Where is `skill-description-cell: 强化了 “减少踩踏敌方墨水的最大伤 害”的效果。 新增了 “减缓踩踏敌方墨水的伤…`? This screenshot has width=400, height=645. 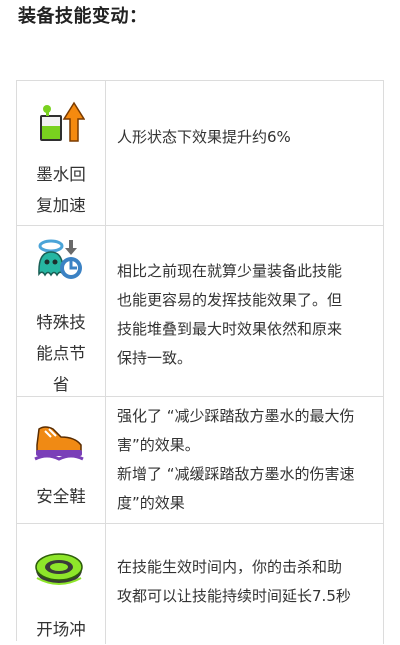 skill-description-cell: 强化了 “减少踩踏敌方墨水的最大伤 害”的效果。 新增了 “减缓踩踏敌方墨水的伤… is located at coordinates (245, 460).